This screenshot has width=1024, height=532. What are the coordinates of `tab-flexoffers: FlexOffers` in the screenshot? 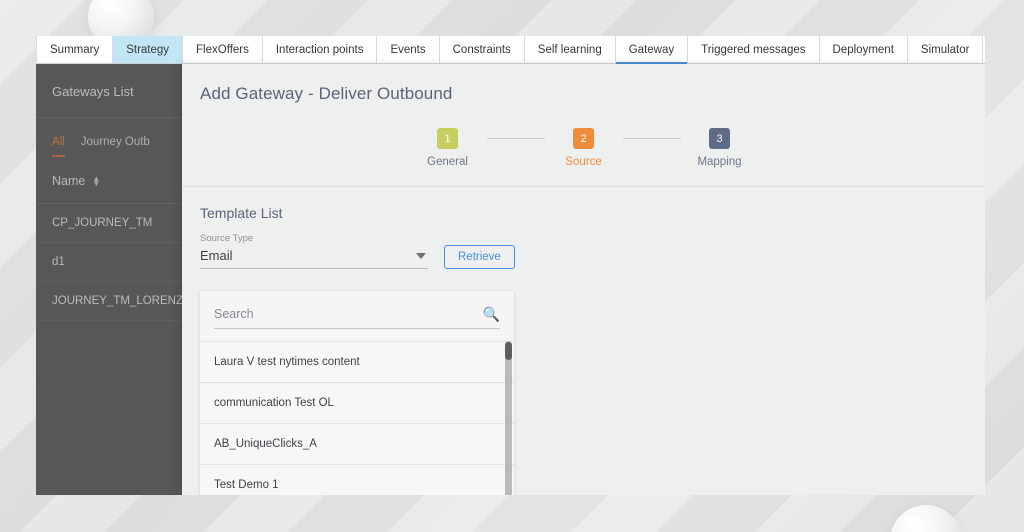 It's located at (223, 49).